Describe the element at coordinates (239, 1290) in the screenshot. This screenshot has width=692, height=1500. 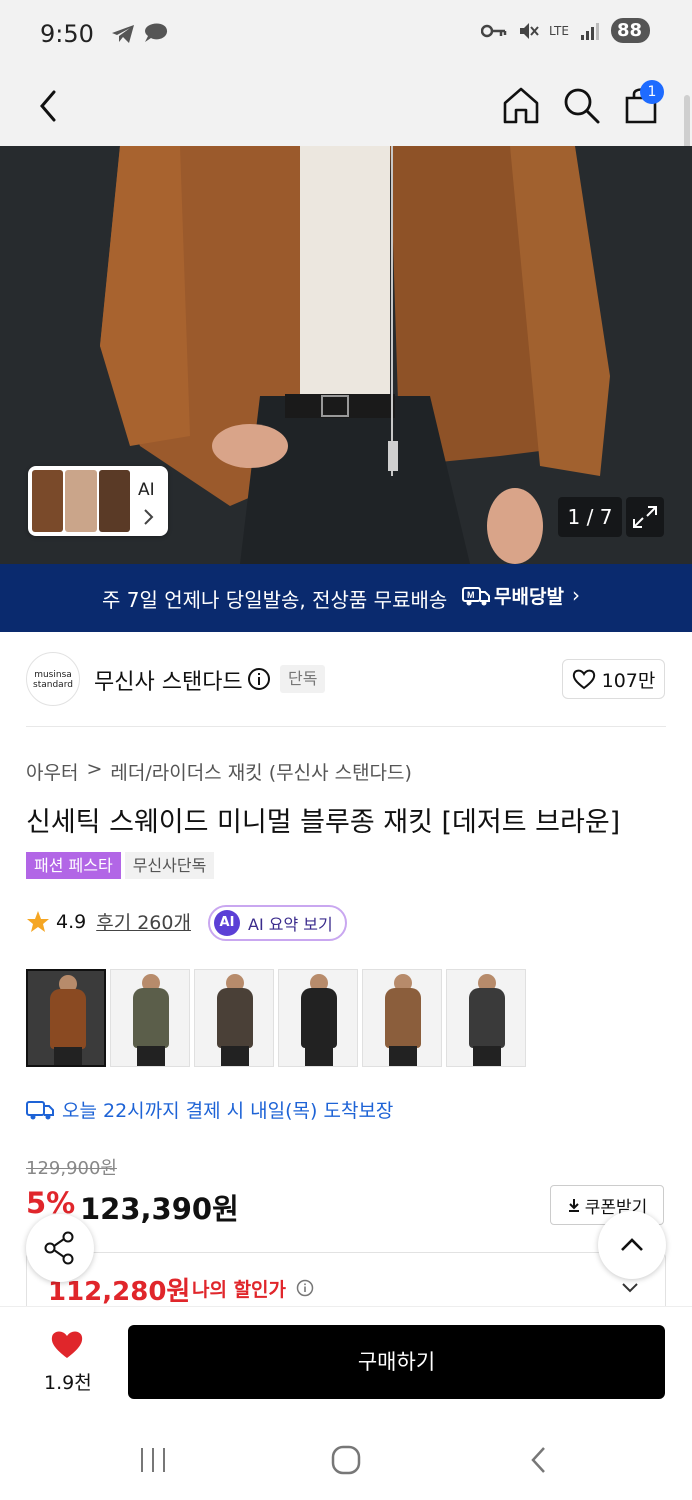
I see `my-discount-label: 나의 할인가` at that location.